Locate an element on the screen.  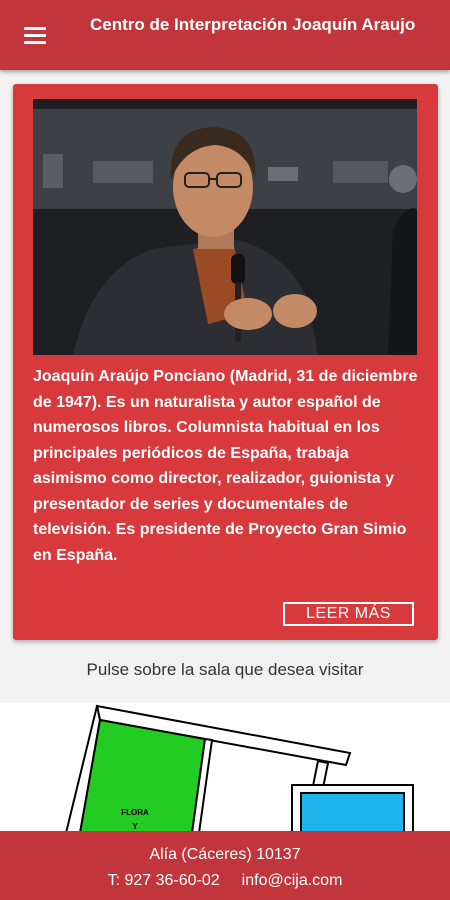
rooms-map: FLORA Y is located at coordinates (225, 768).